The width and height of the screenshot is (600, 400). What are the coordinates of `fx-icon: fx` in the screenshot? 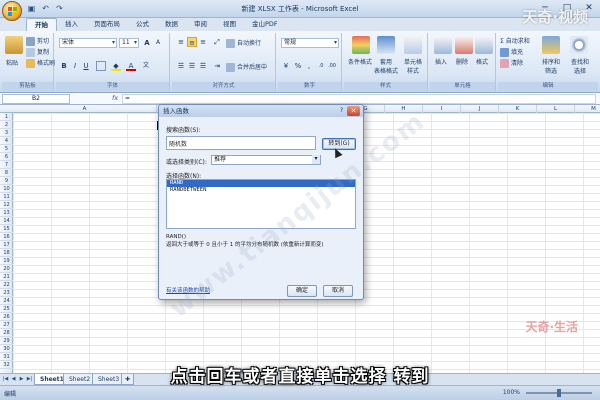 It's located at (115, 98).